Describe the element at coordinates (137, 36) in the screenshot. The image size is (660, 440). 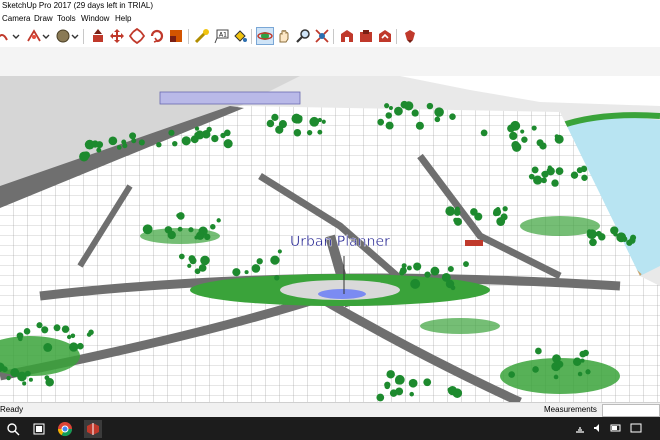
I see `rotate-icon` at that location.